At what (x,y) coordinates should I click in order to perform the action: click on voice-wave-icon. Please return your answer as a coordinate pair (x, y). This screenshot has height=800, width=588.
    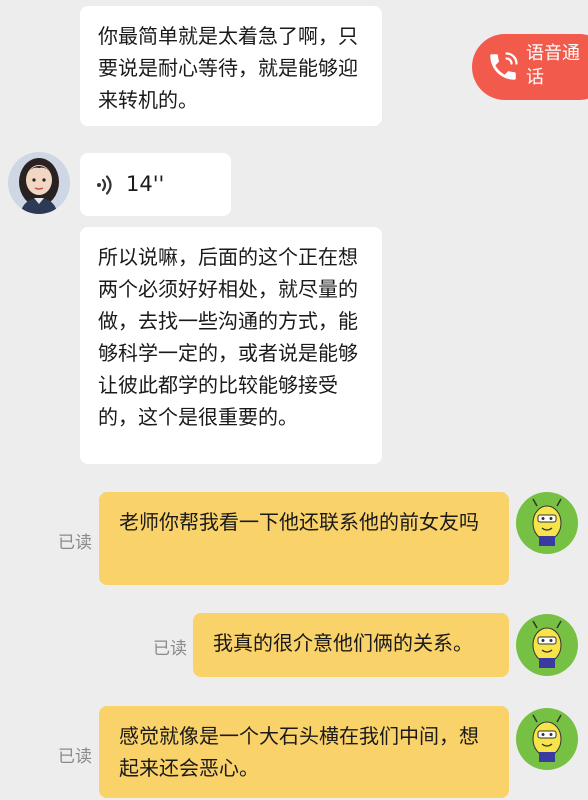
    Looking at the image, I should click on (104, 185).